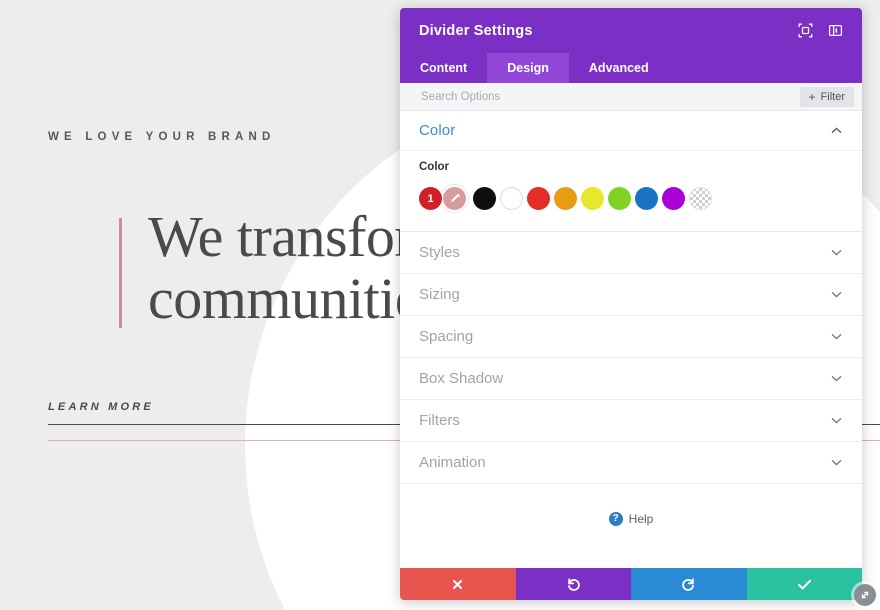  Describe the element at coordinates (573, 584) in the screenshot. I see `undo-button` at that location.